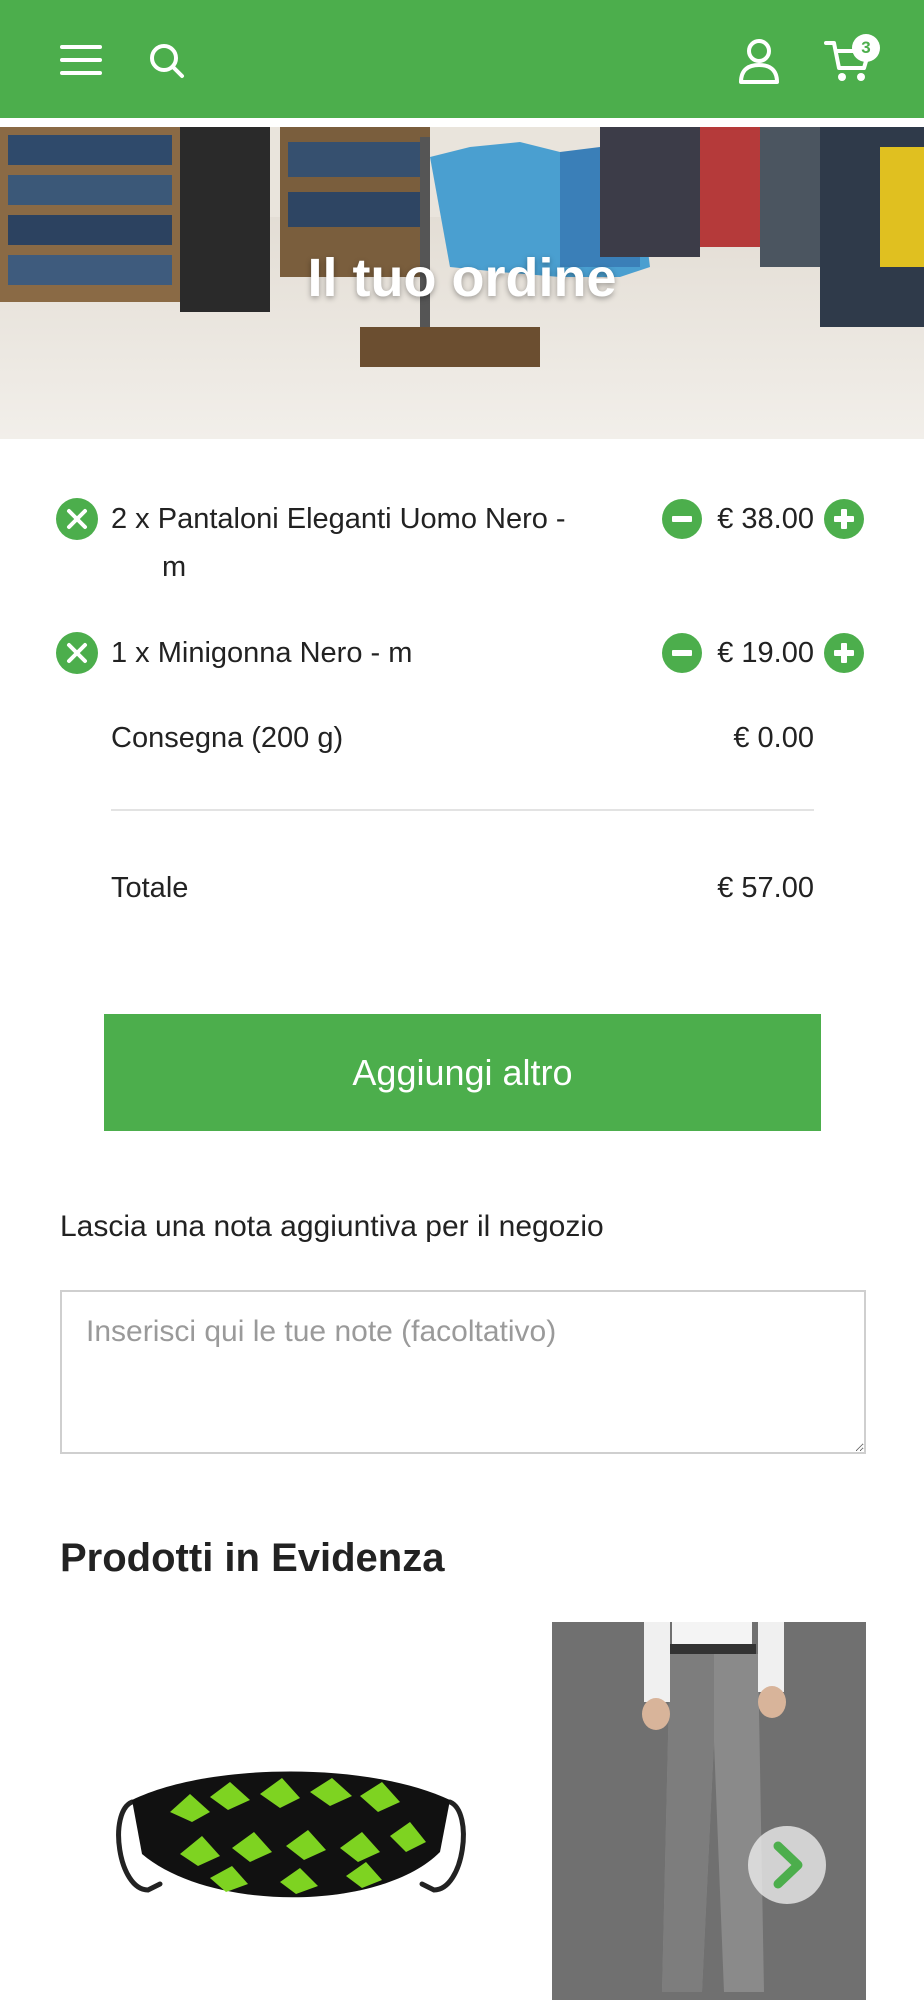 The image size is (924, 2000). Describe the element at coordinates (773, 738) in the screenshot. I see `delivery-price: € 0.00` at that location.